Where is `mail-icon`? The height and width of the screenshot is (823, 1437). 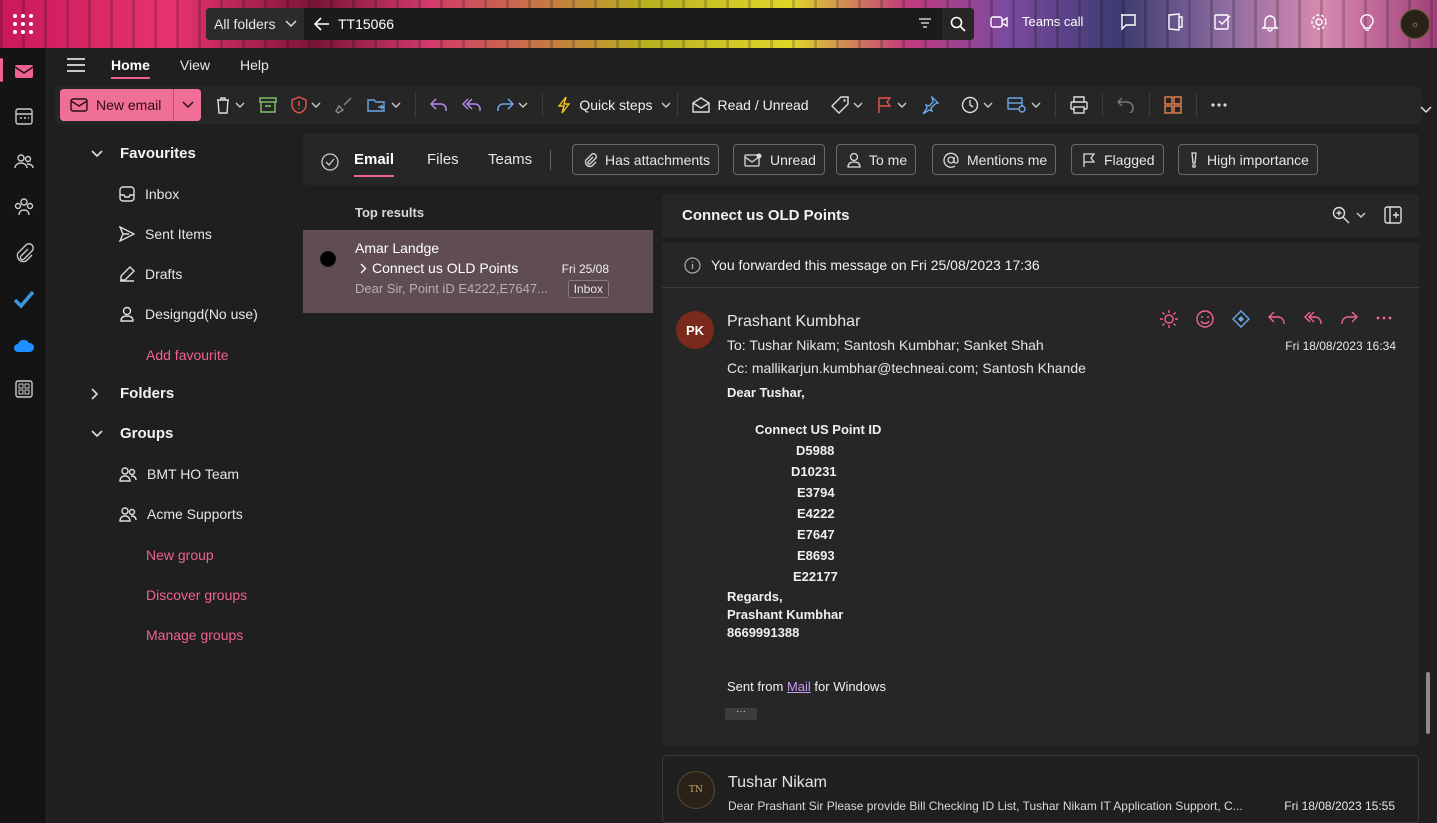 mail-icon is located at coordinates (24, 71).